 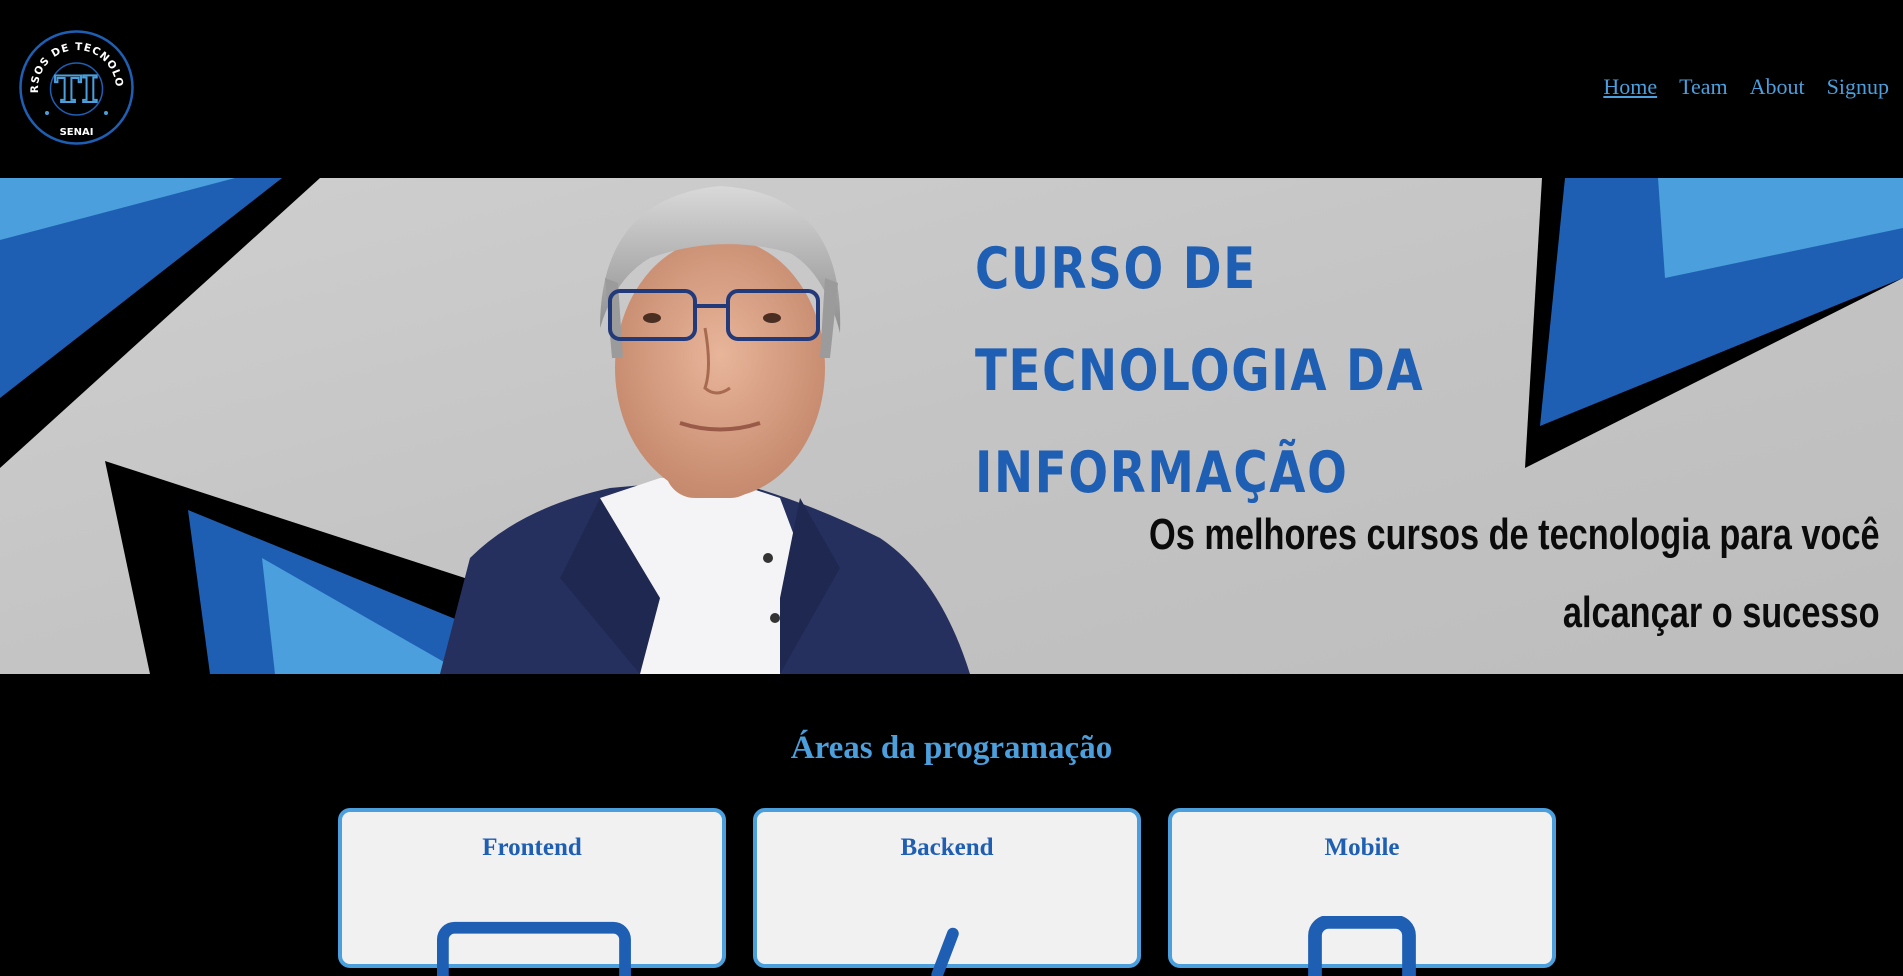 I want to click on hero-title: CURSO DE TECNOLOGIA DA INFORMAÇÃO, so click(x=1204, y=371).